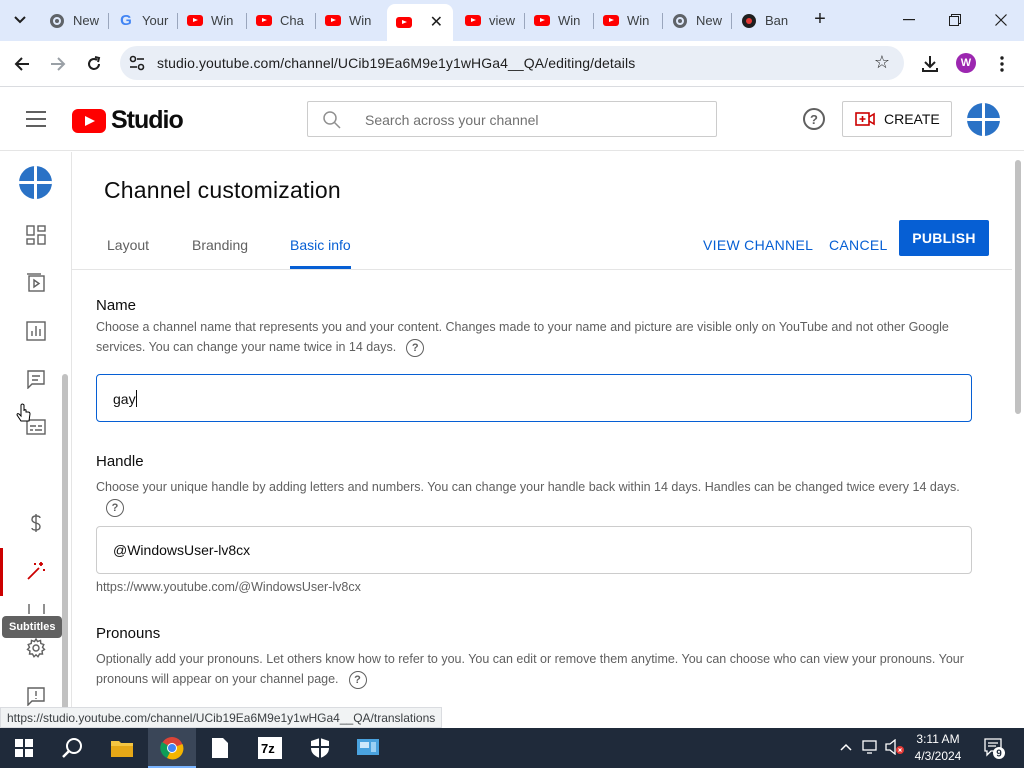 This screenshot has width=1024, height=768. I want to click on network-icon, so click(871, 749).